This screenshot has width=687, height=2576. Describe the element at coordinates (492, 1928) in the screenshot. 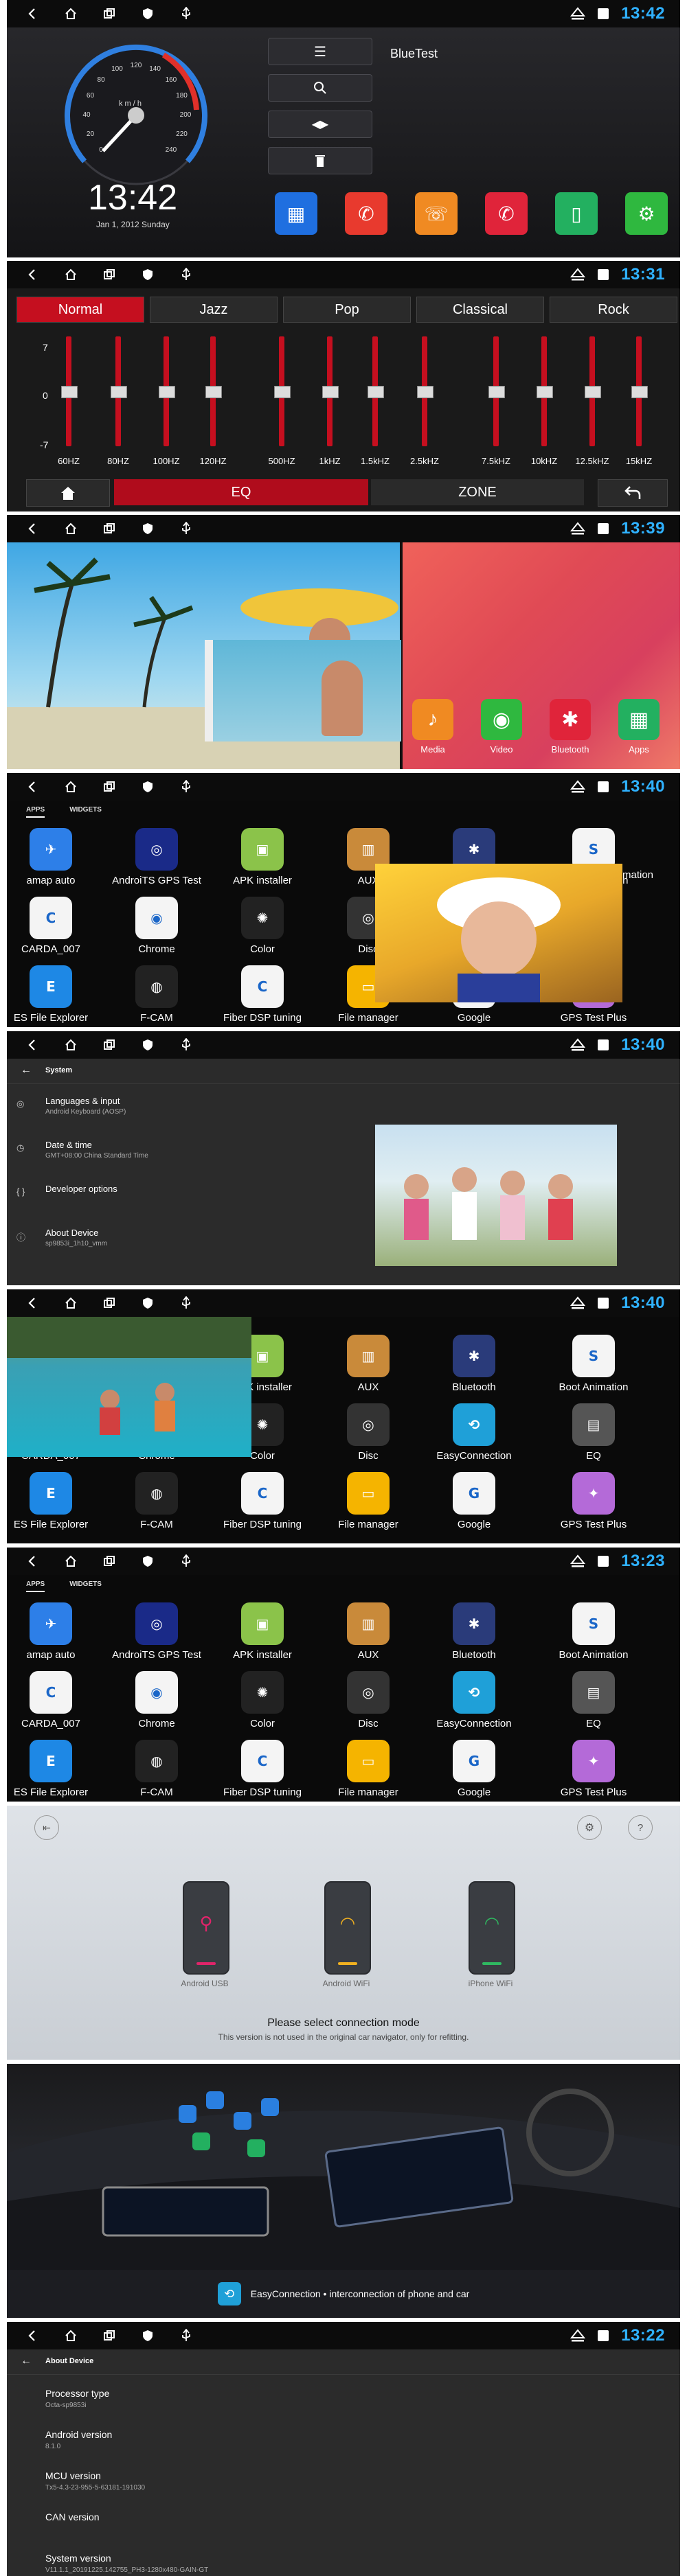

I see `mode-iphone-wifi-button: ◠` at that location.